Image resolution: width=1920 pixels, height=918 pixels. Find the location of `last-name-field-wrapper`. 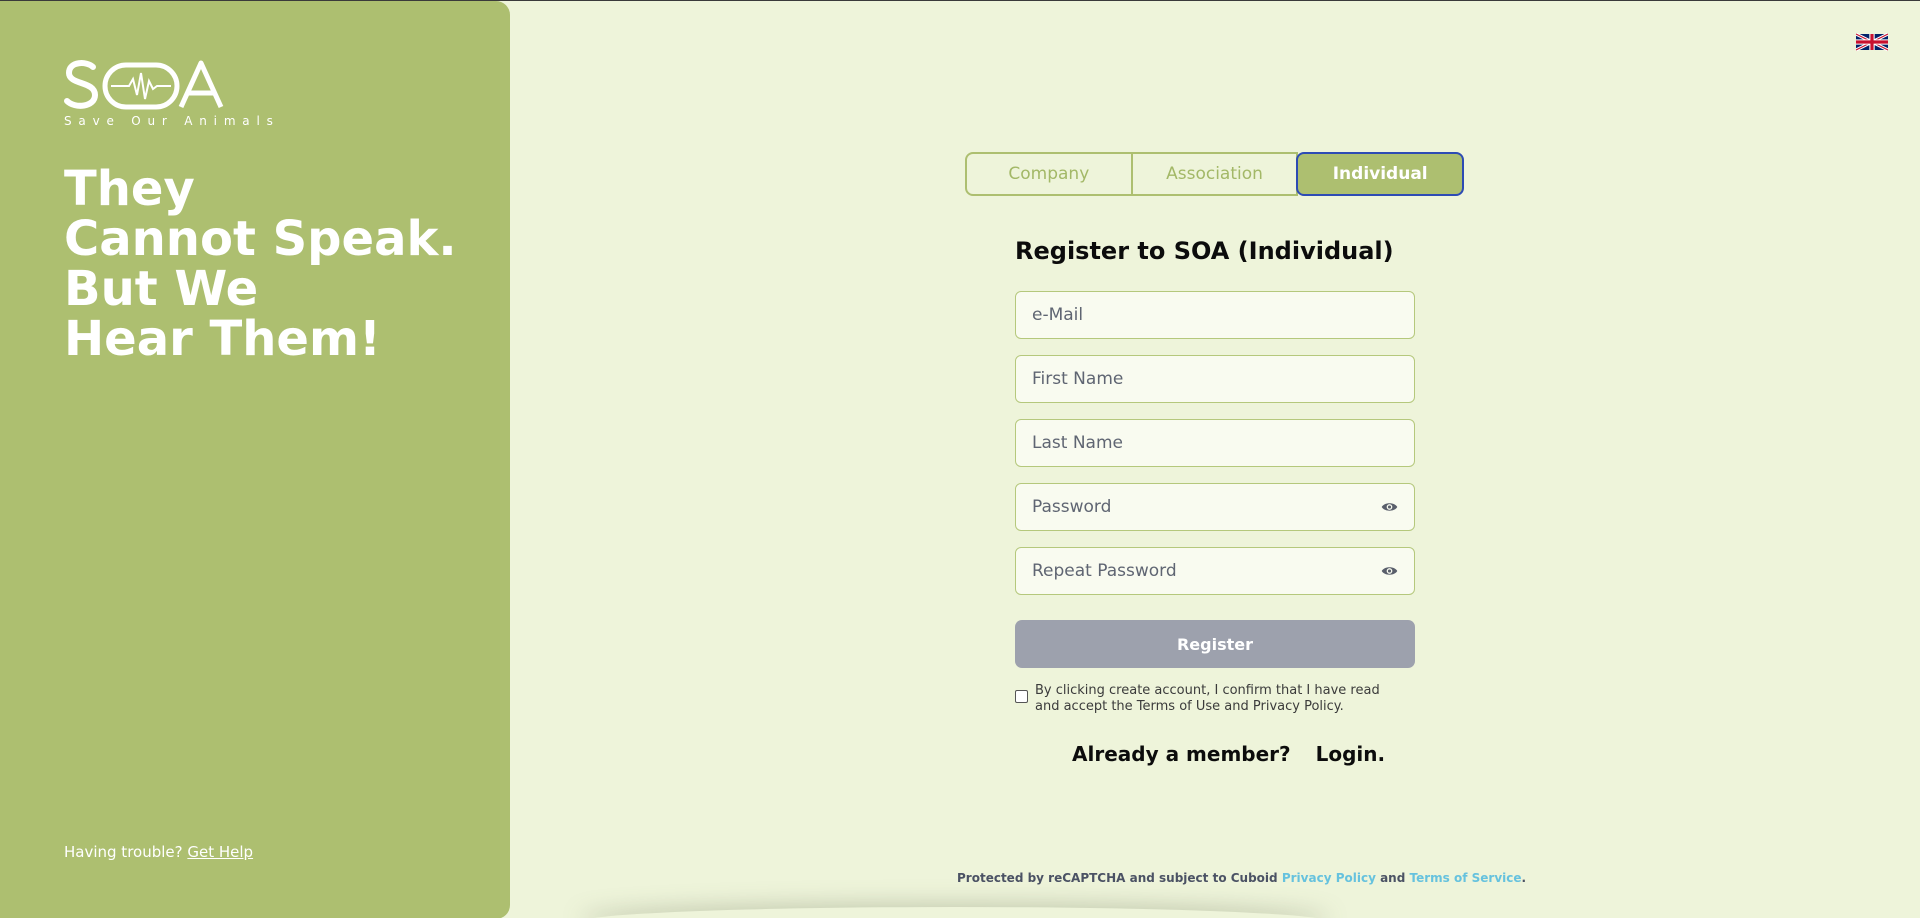

last-name-field-wrapper is located at coordinates (1215, 443).